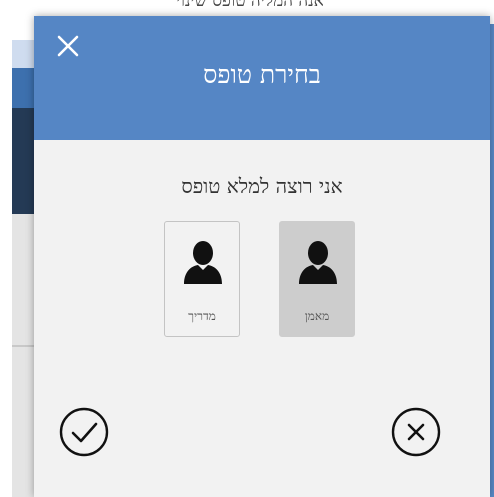  What do you see at coordinates (6, 248) in the screenshot?
I see `background-edge` at bounding box center [6, 248].